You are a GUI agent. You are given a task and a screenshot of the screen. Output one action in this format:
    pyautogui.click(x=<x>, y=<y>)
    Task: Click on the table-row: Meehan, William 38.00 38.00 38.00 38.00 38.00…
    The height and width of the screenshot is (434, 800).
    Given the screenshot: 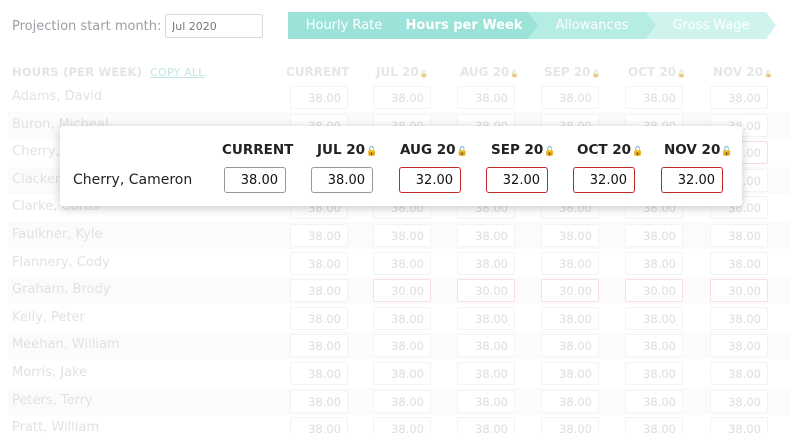 What is the action you would take?
    pyautogui.click(x=399, y=346)
    